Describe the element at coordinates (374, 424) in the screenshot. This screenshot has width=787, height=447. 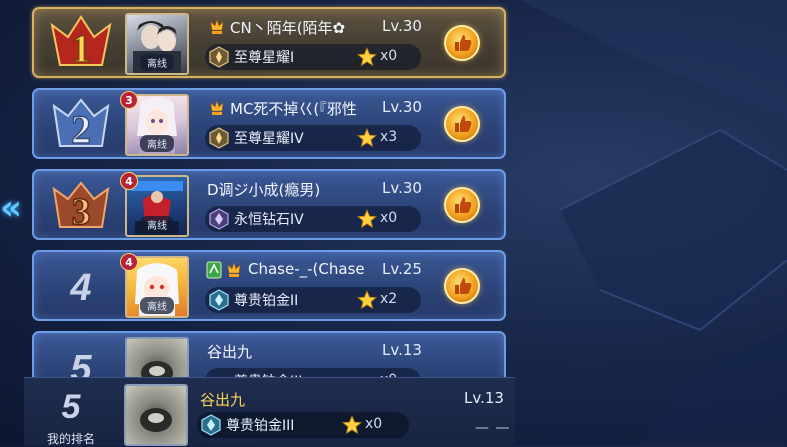
I see `my-star-count: x0` at that location.